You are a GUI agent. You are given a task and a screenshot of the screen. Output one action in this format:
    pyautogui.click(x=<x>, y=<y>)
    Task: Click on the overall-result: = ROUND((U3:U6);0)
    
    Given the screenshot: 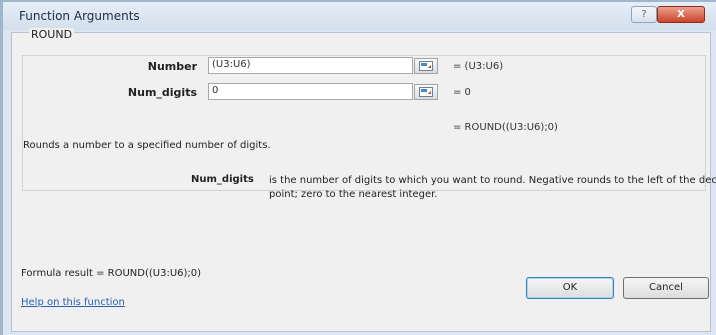 What is the action you would take?
    pyautogui.click(x=505, y=127)
    